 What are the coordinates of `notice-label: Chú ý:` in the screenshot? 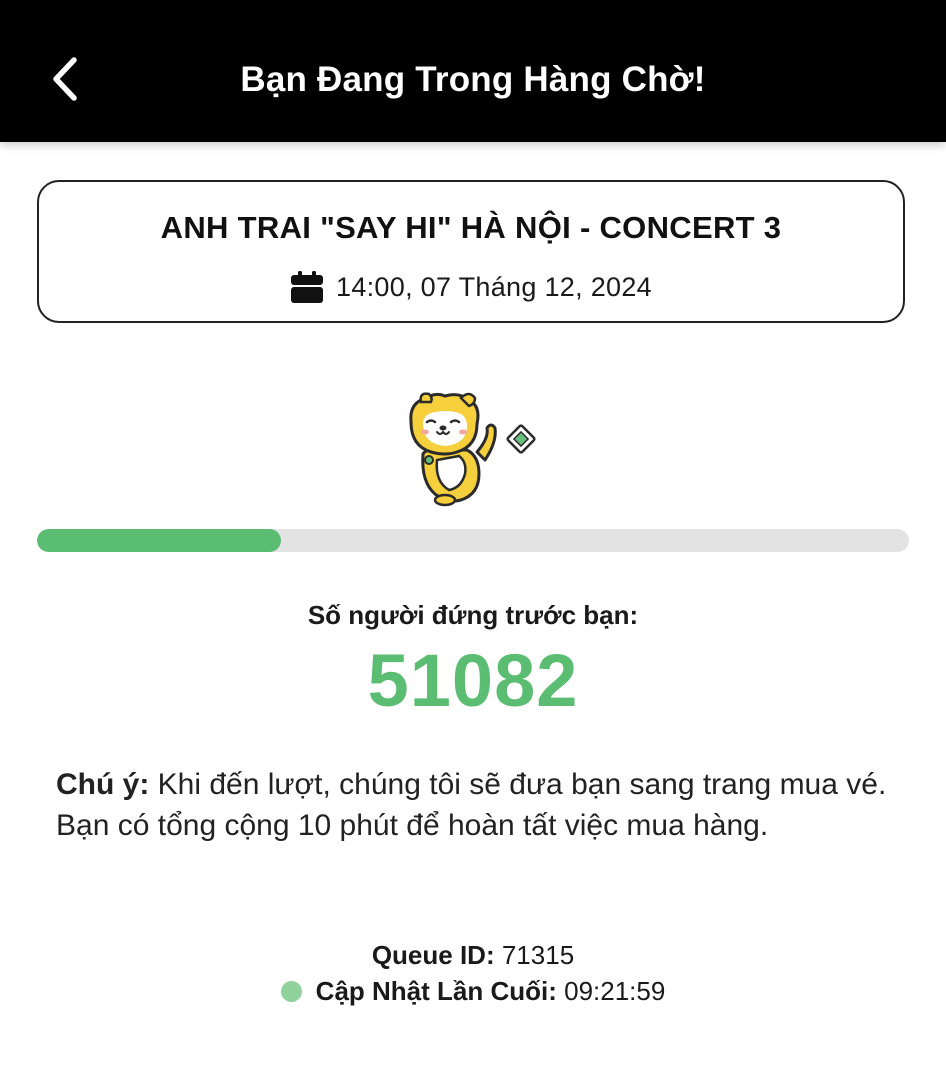 It's located at (103, 784).